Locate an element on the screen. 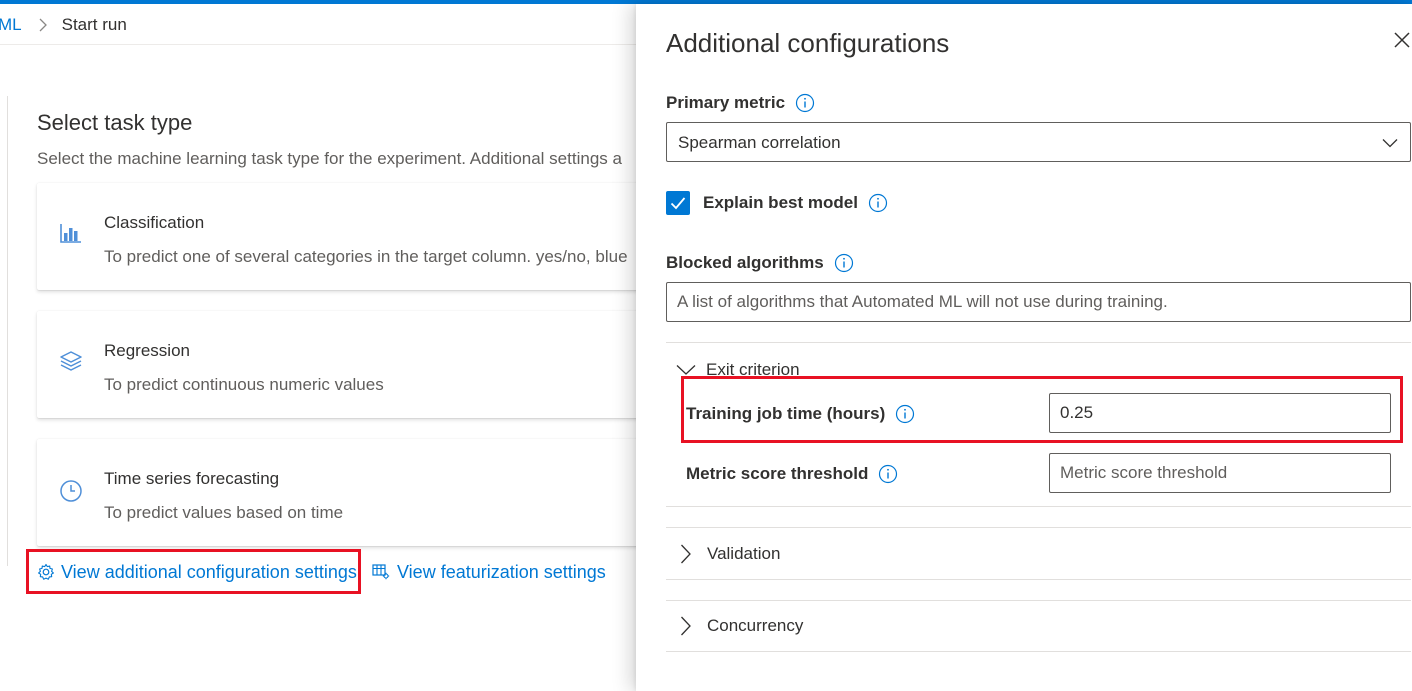 The width and height of the screenshot is (1412, 691). close-icon is located at coordinates (1402, 40).